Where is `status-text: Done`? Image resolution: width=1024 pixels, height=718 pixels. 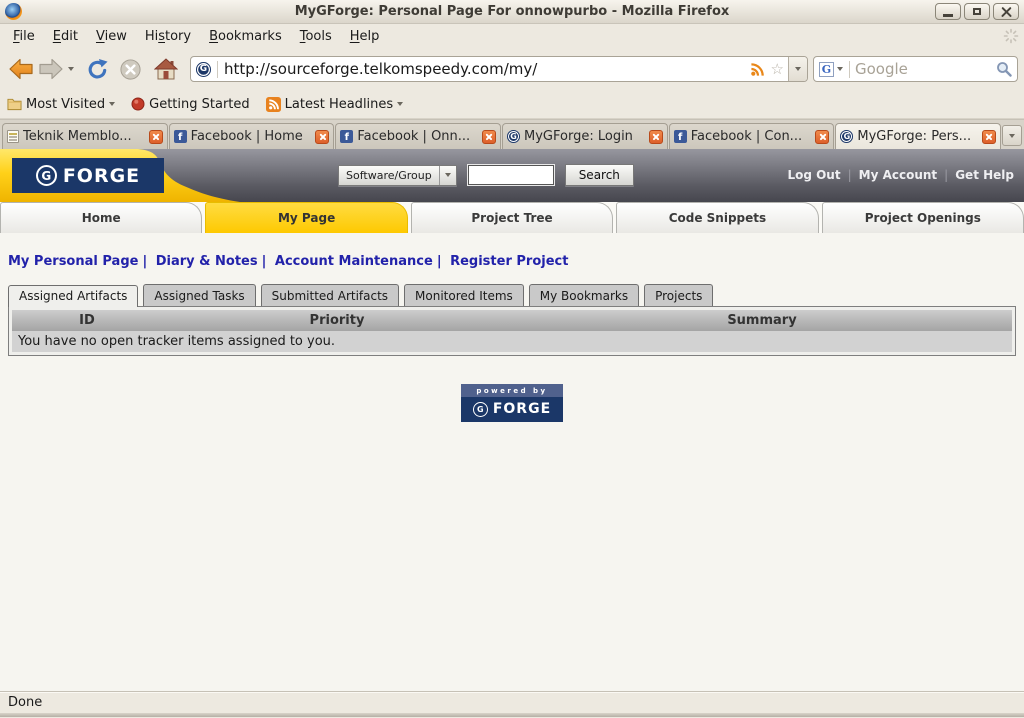 status-text: Done is located at coordinates (25, 702).